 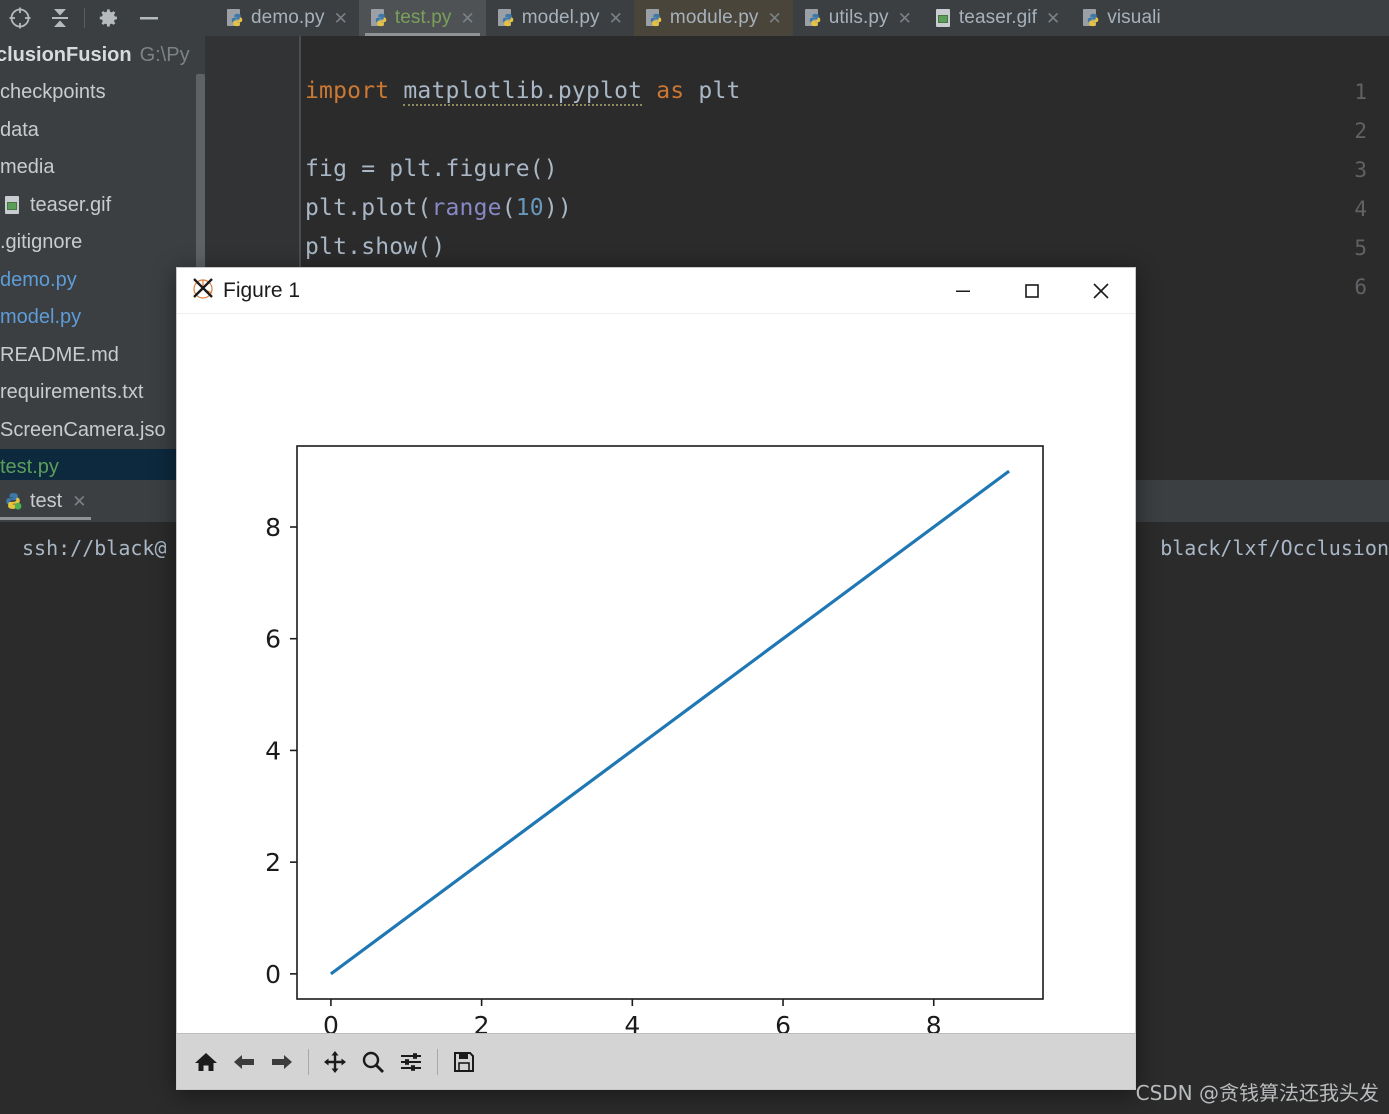 I want to click on tree-label: model.py, so click(x=41, y=317).